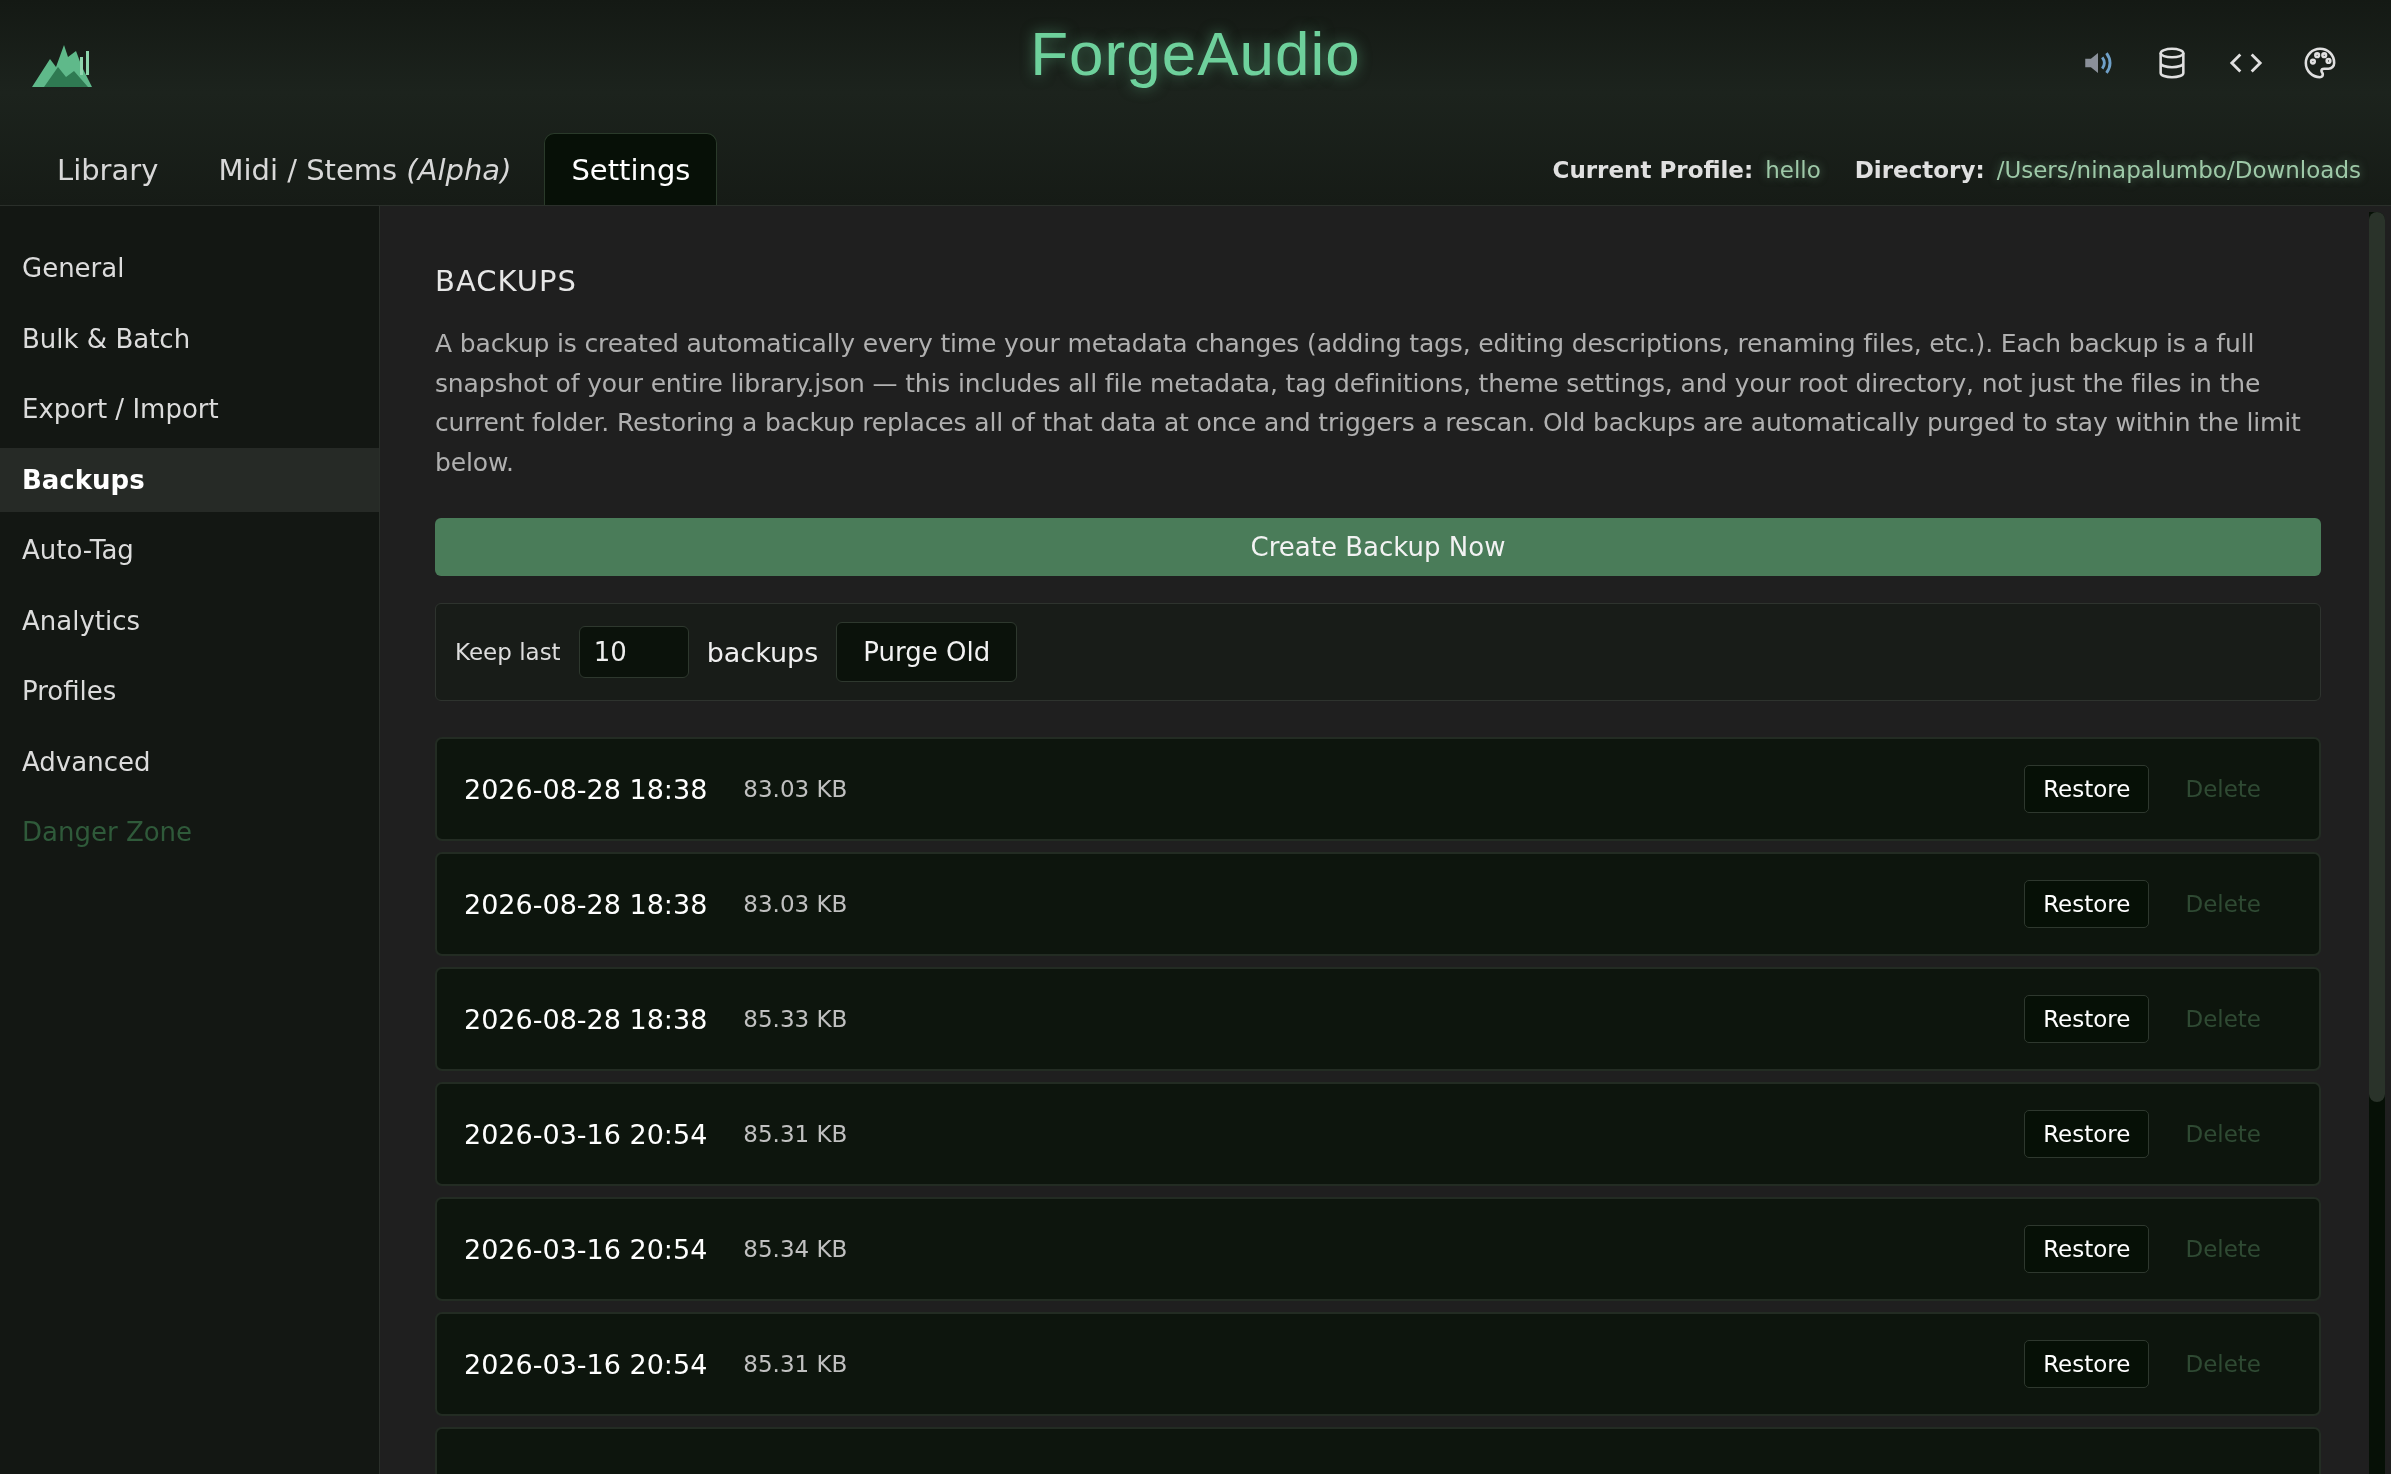 Image resolution: width=2391 pixels, height=1474 pixels. I want to click on directory-path: /Users/ninapalumbo/Downloads, so click(2178, 170).